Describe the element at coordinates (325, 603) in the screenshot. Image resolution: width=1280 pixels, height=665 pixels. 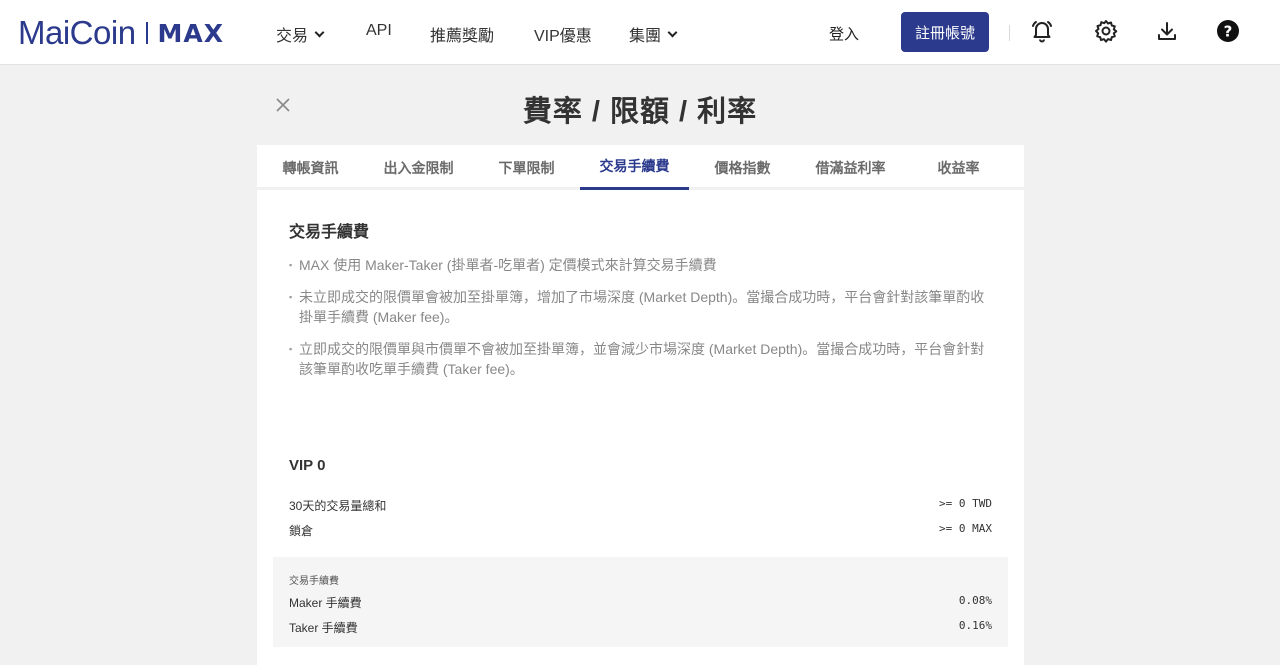
I see `fee-label: Maker 手續費` at that location.